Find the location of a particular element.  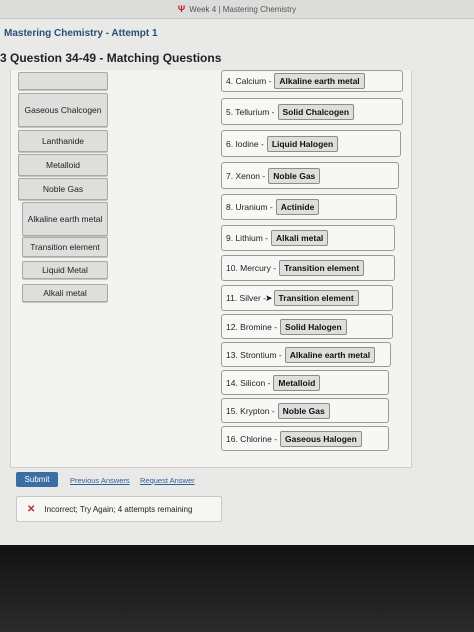

row-label: 5. Tellurium - is located at coordinates (250, 111).